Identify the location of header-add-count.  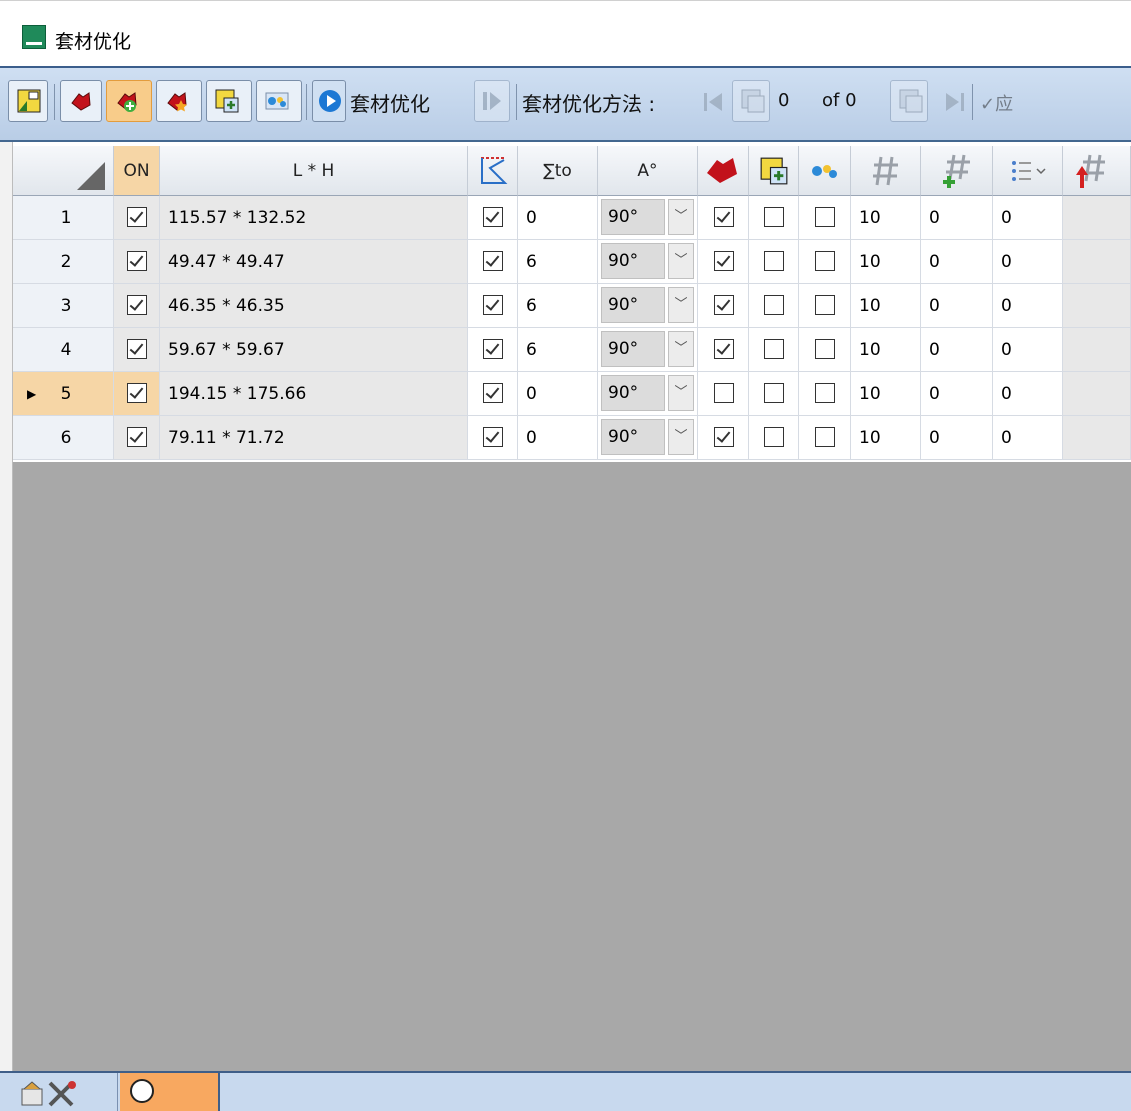
(957, 171).